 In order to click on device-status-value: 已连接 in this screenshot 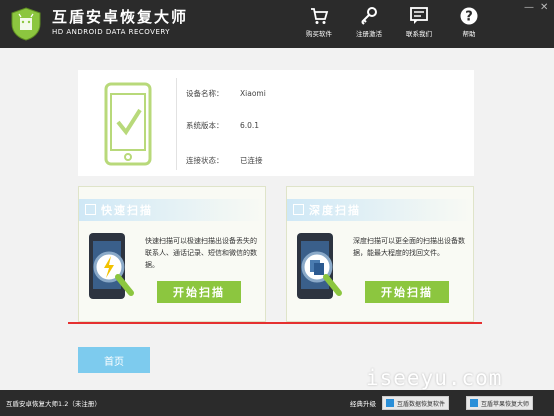, I will do `click(251, 160)`.